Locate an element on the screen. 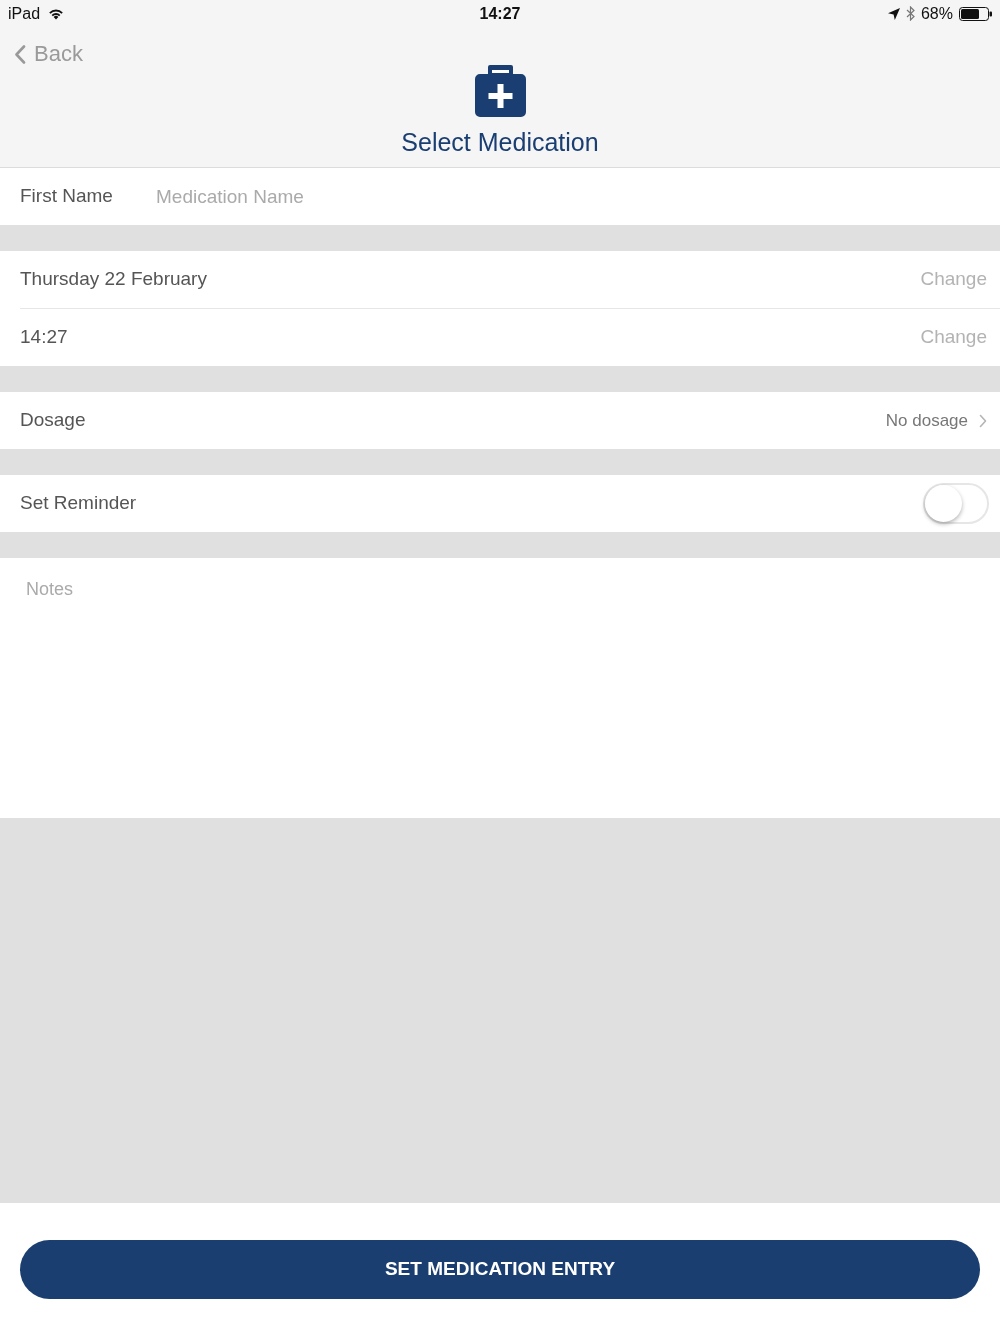  chevron-right-icon is located at coordinates (983, 420).